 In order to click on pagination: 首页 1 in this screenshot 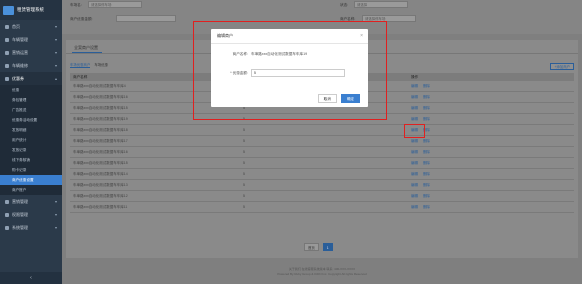, I will do `click(318, 247)`.